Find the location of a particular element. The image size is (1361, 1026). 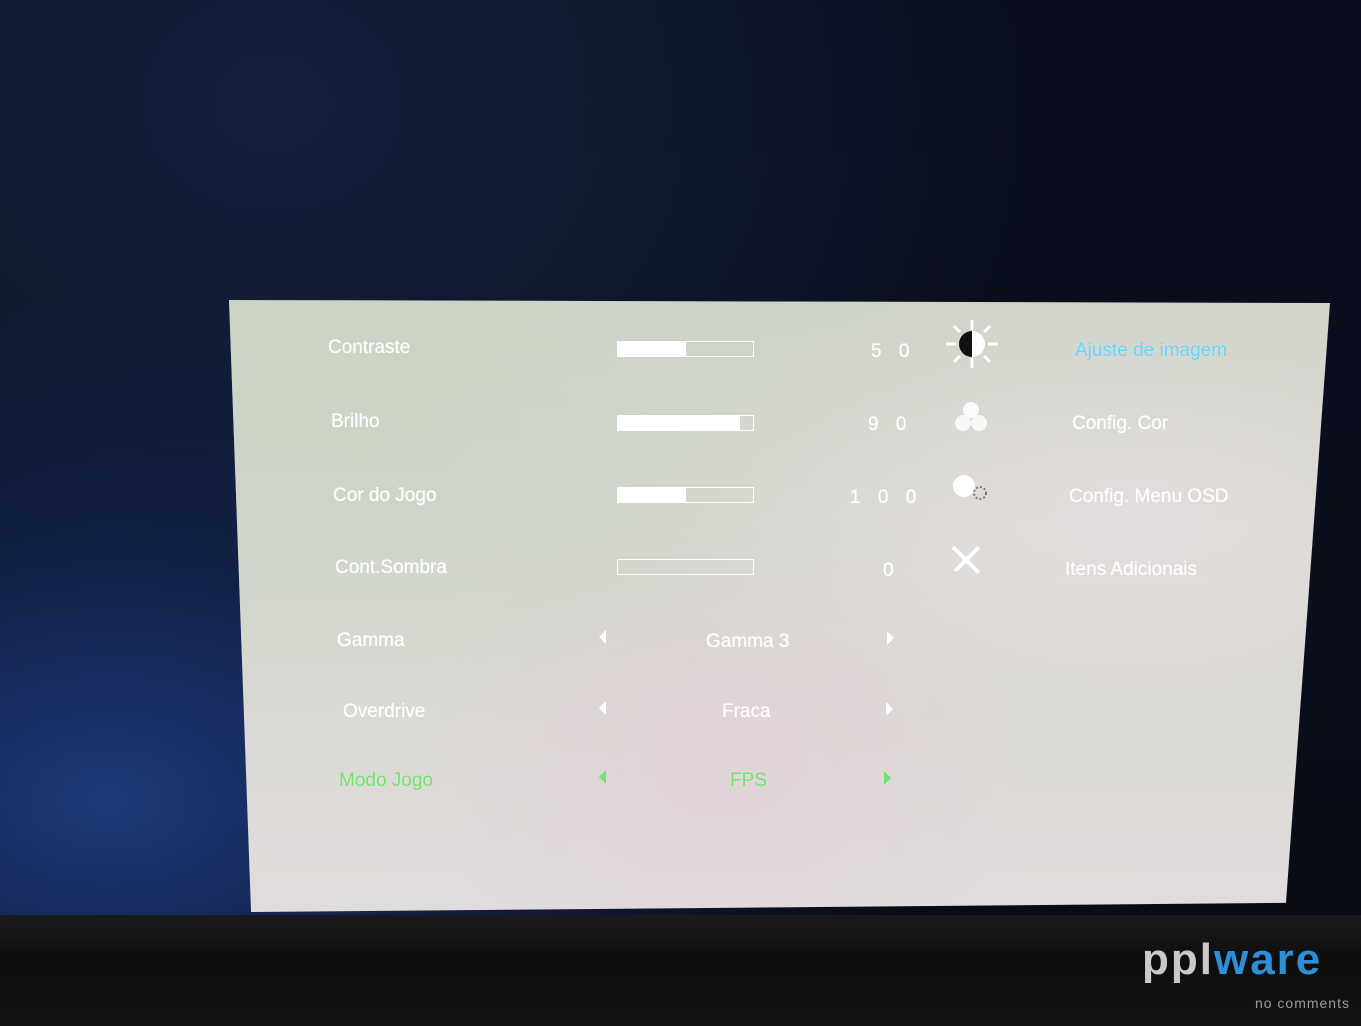

value-contraste: 5 0 is located at coordinates (893, 351).